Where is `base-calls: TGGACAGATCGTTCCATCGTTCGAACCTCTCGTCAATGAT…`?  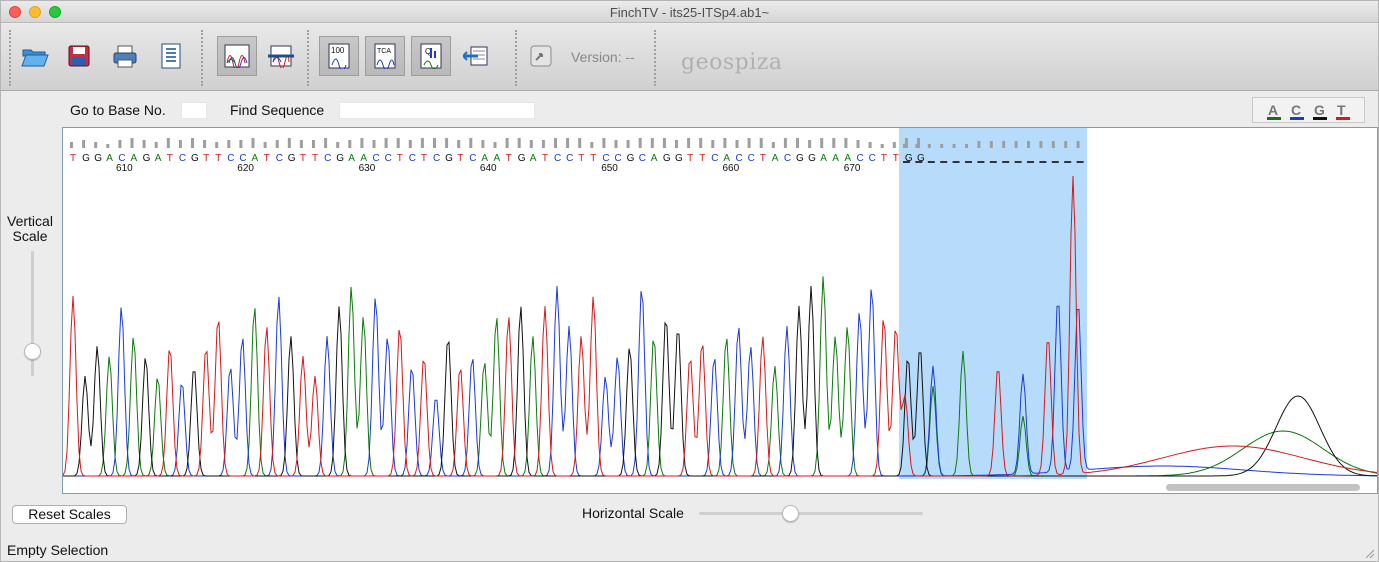 base-calls: TGGACAGATCGTTCCATCGTTCGAACCTCTCGTCAATGAT… is located at coordinates (497, 158).